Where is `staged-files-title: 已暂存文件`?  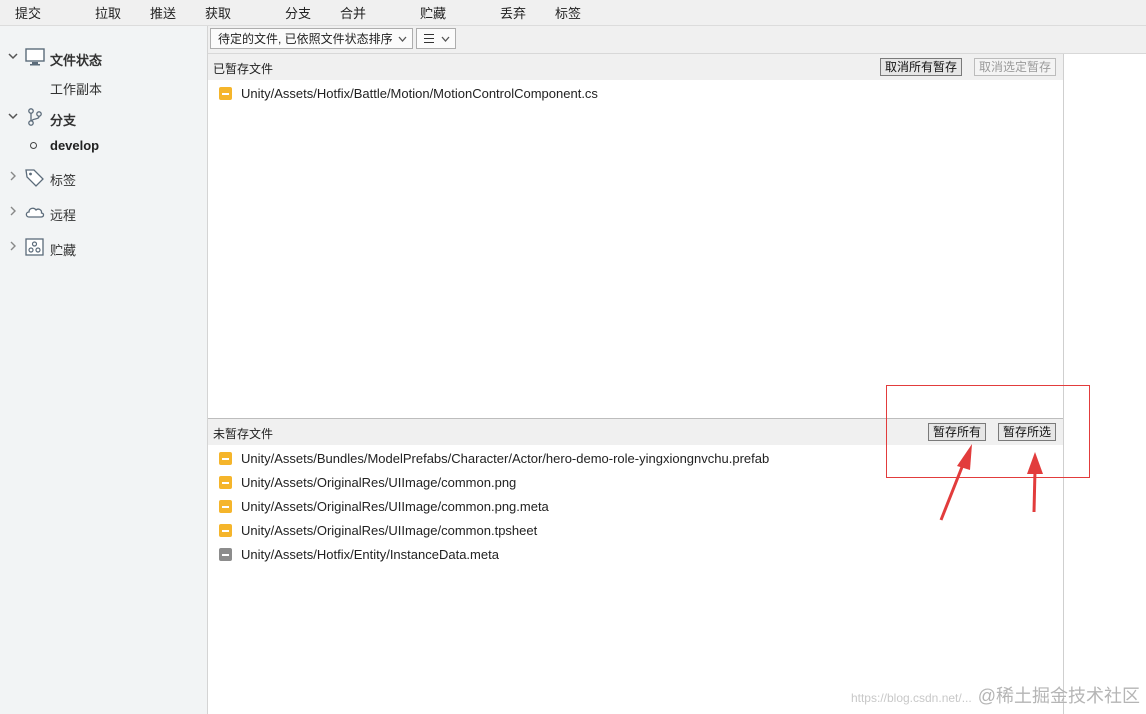 staged-files-title: 已暂存文件 is located at coordinates (243, 69).